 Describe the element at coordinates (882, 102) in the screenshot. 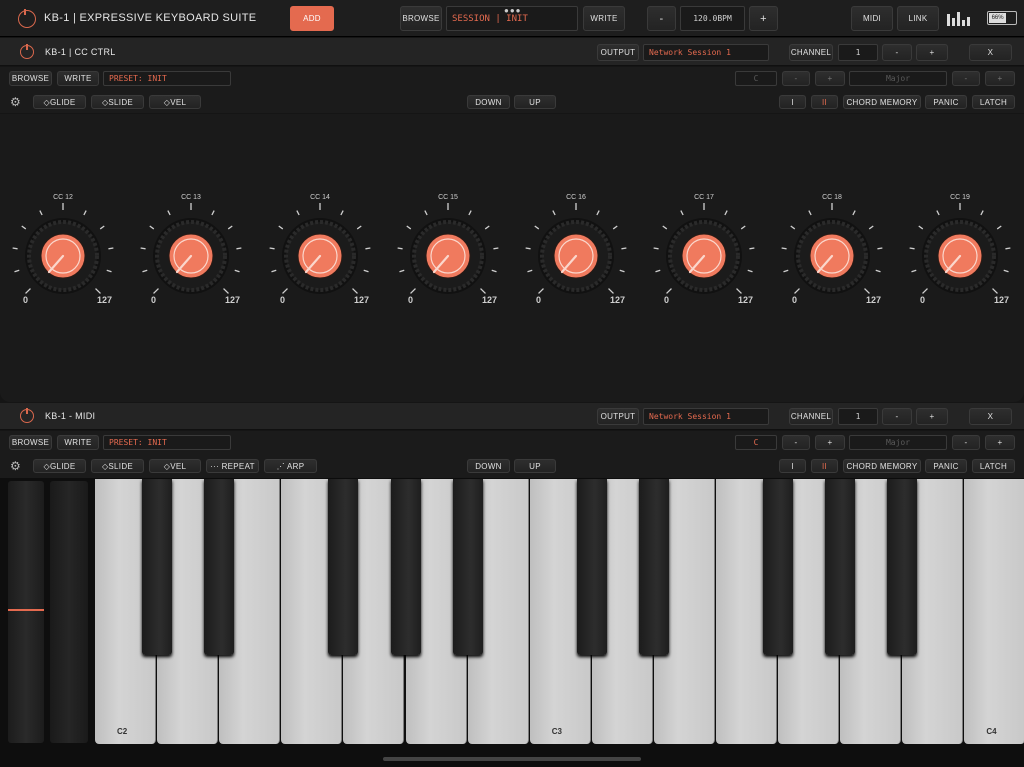

I see `cc-chord-memory-button: CHORD MEMORY` at that location.